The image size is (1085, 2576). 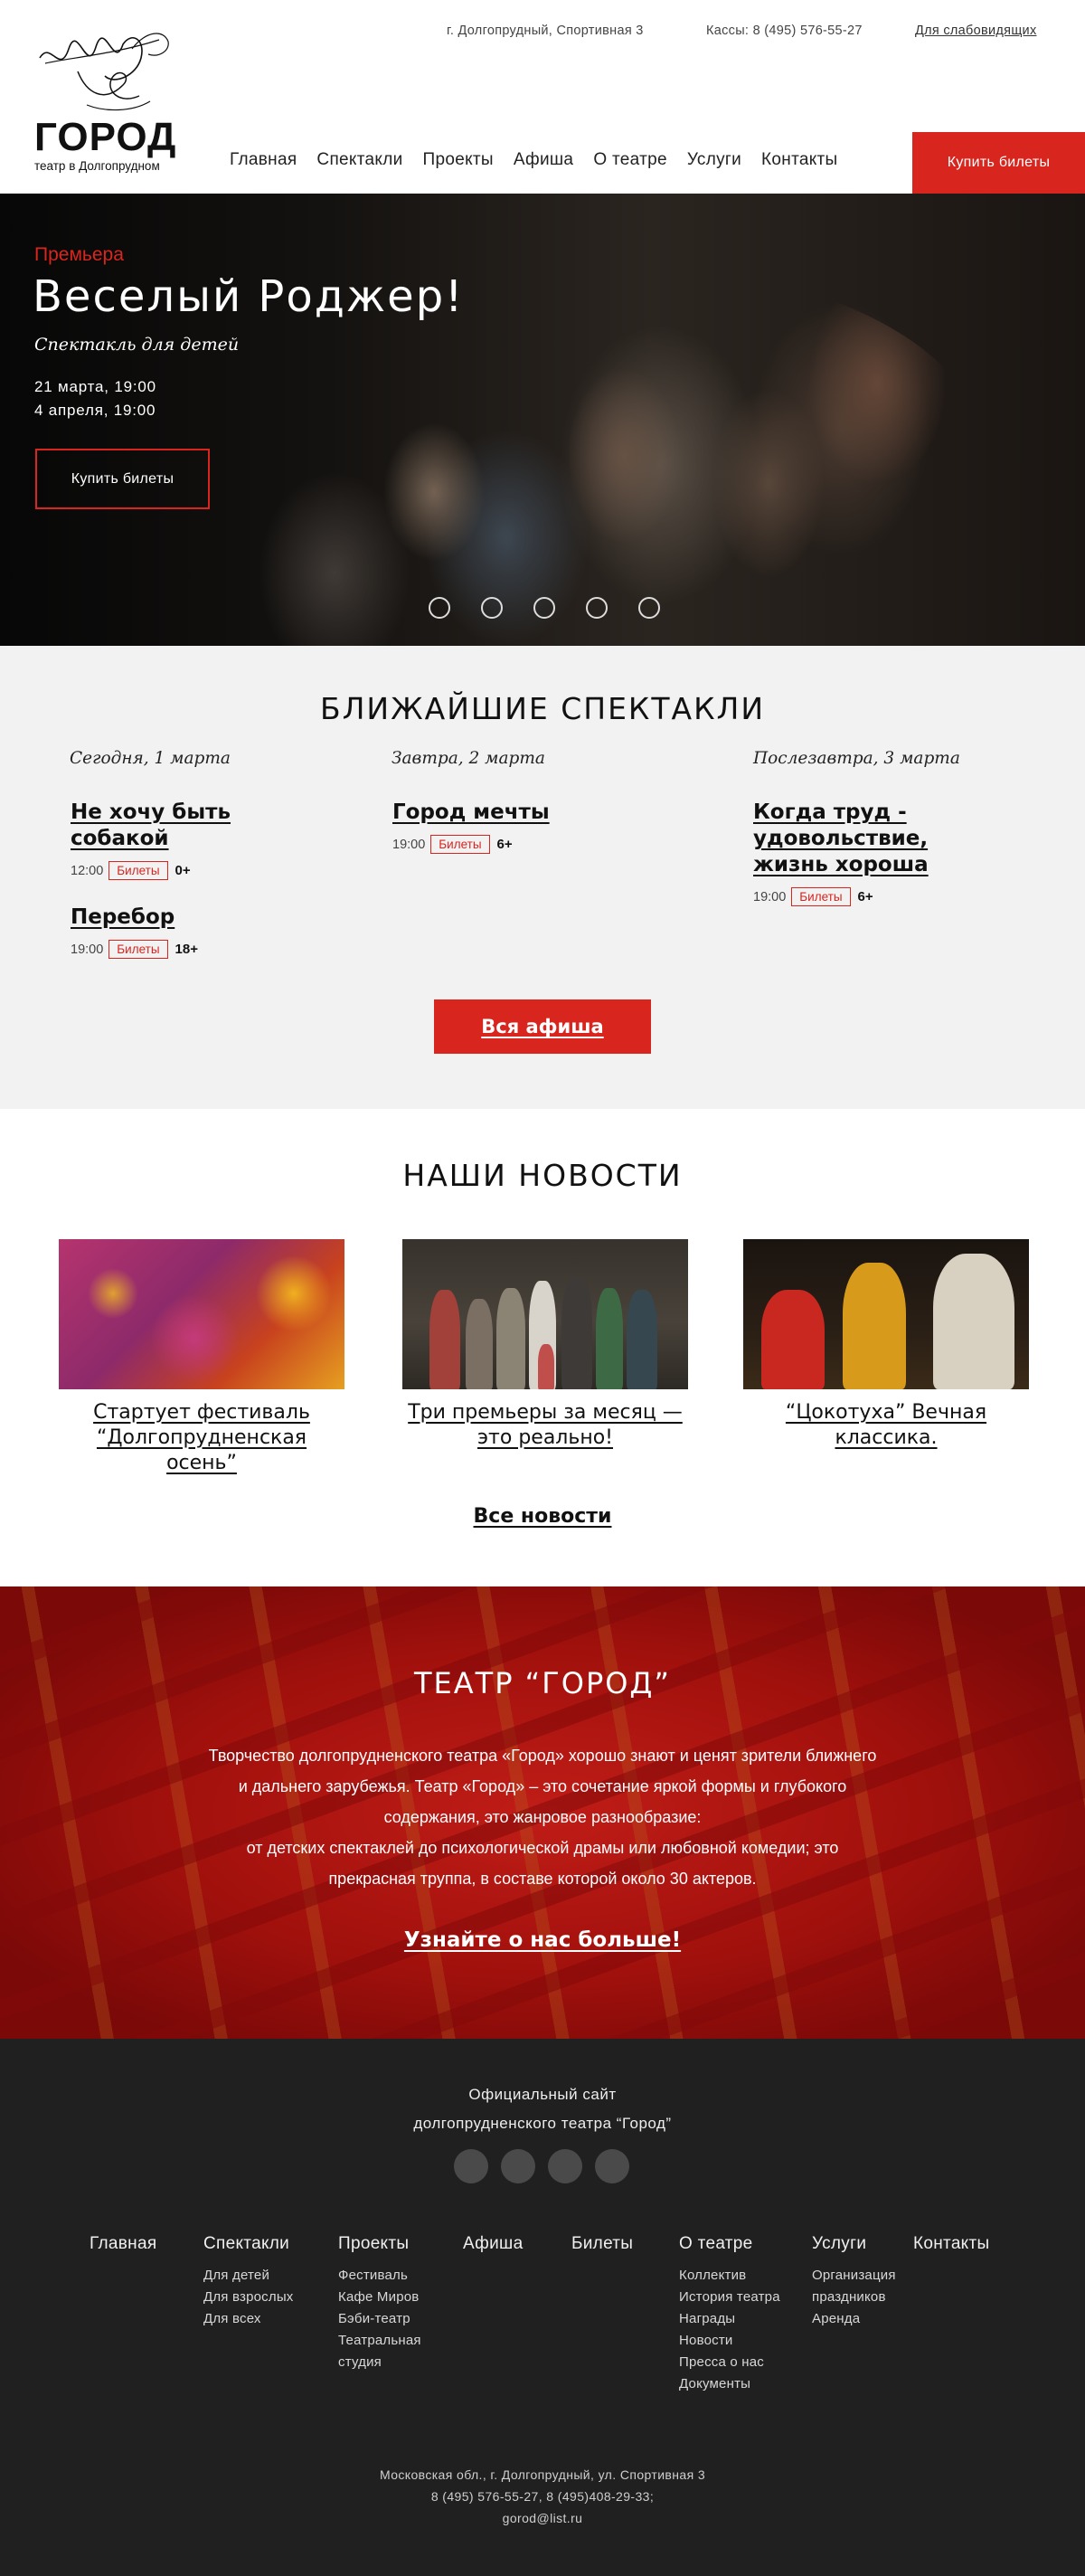 What do you see at coordinates (175, 826) in the screenshot?
I see `performance-title: Не хочу быть собакой` at bounding box center [175, 826].